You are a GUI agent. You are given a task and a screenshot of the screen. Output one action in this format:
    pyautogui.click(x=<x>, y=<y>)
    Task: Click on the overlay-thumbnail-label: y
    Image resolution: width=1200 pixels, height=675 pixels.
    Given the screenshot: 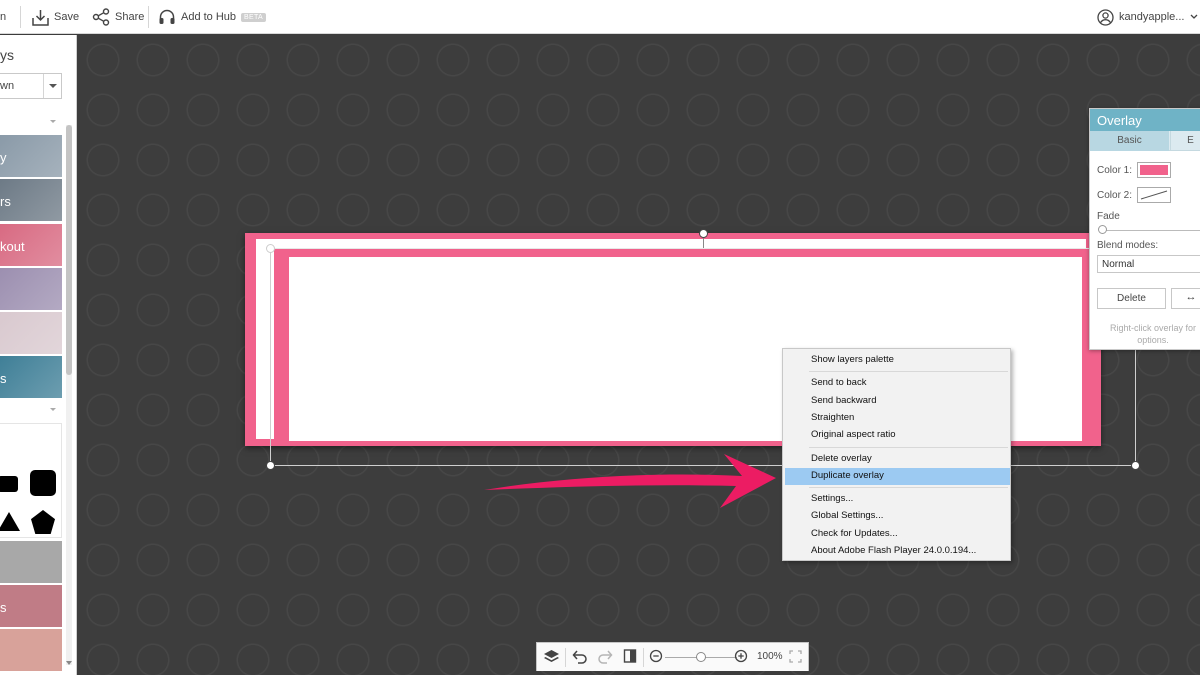 What is the action you would take?
    pyautogui.click(x=3, y=157)
    